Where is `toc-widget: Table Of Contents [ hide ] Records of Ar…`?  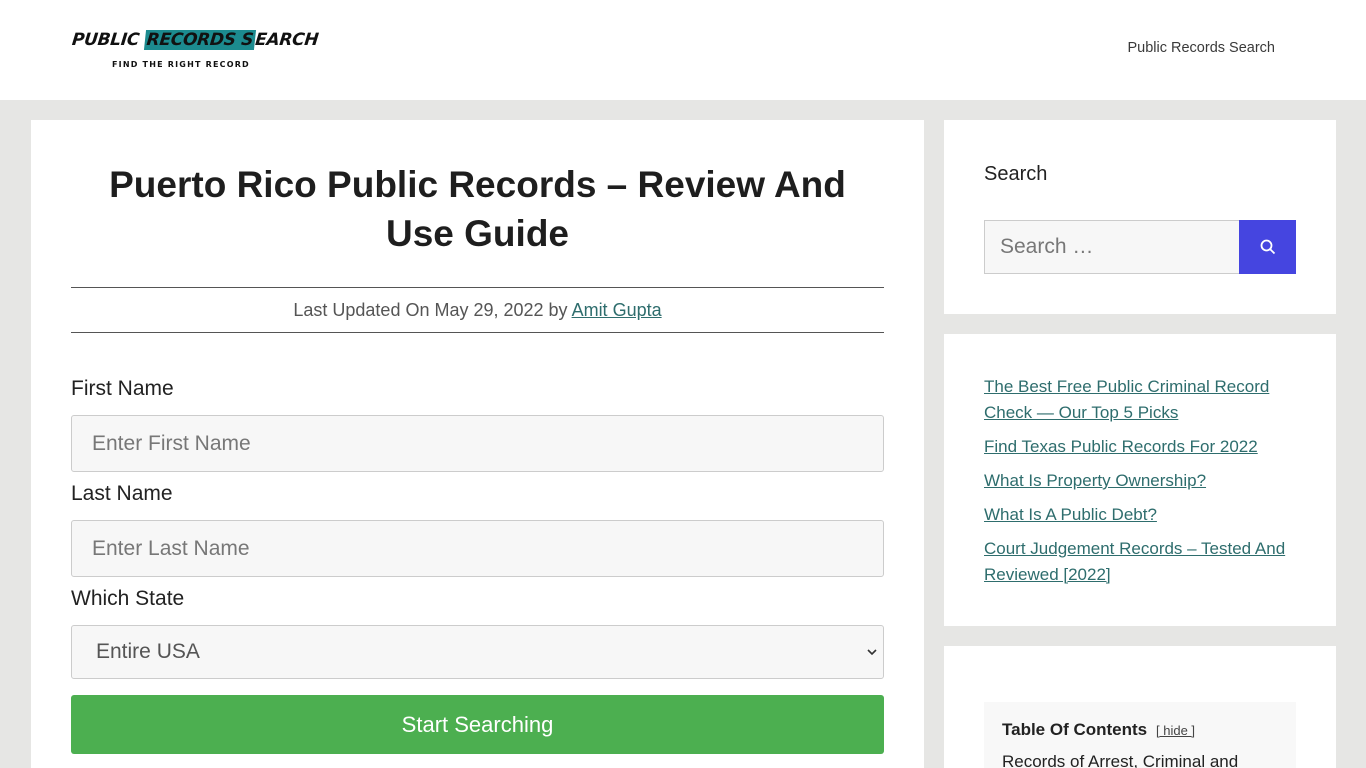
toc-widget: Table Of Contents [ hide ] Records of Ar… is located at coordinates (1140, 707).